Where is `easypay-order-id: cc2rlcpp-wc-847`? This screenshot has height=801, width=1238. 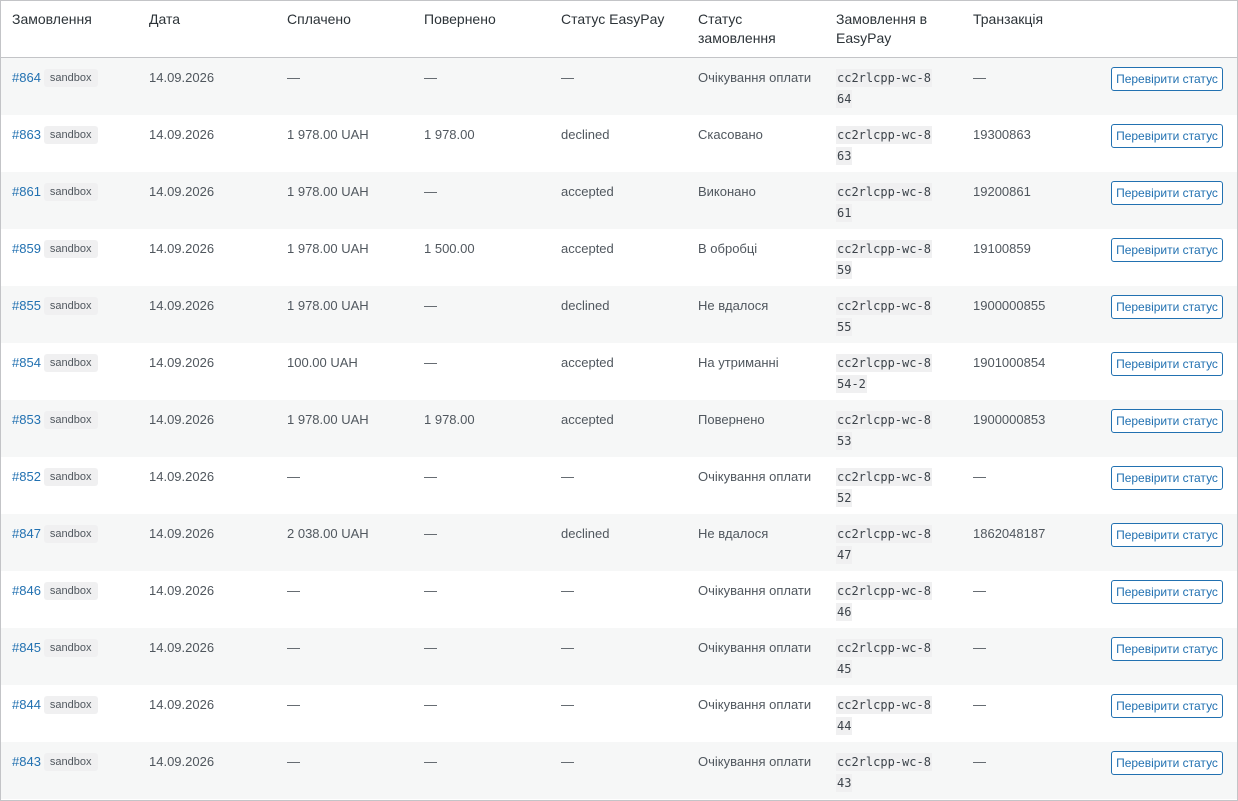
easypay-order-id: cc2rlcpp-wc-847 is located at coordinates (884, 544).